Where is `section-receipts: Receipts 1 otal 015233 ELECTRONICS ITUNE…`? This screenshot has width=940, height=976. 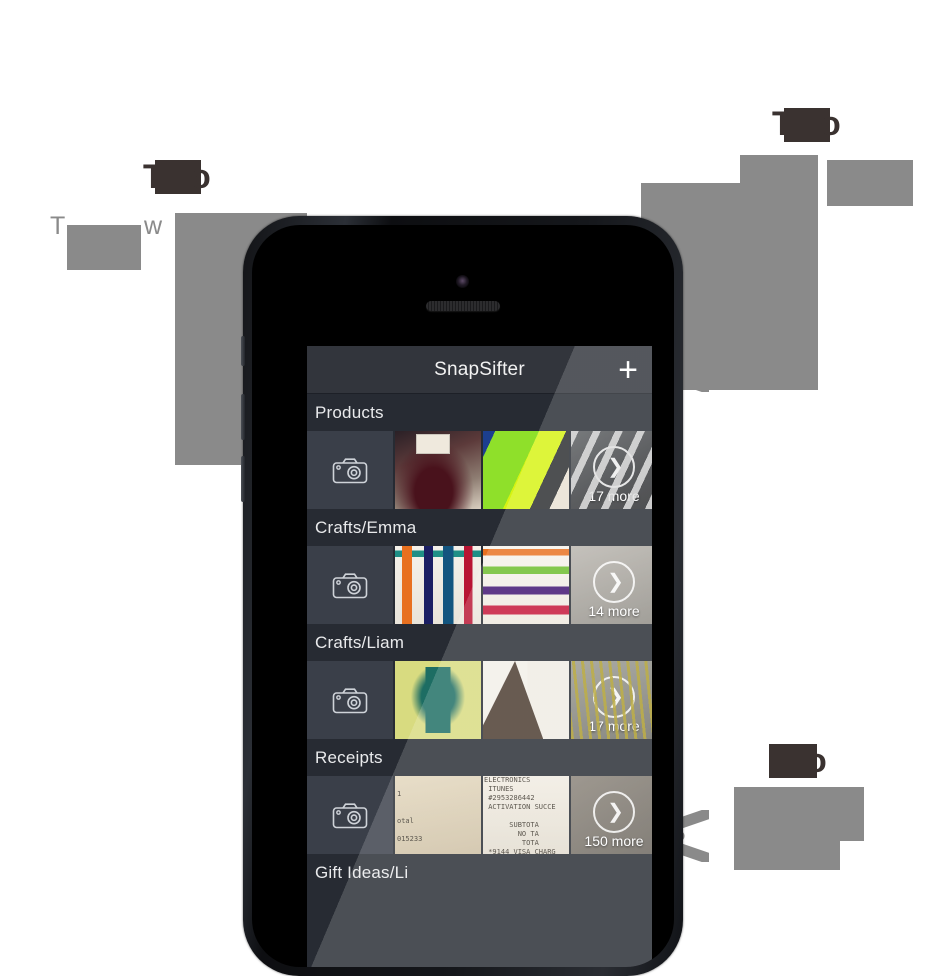
section-receipts: Receipts 1 otal 015233 ELECTRONICS ITUNE… is located at coordinates (479, 796).